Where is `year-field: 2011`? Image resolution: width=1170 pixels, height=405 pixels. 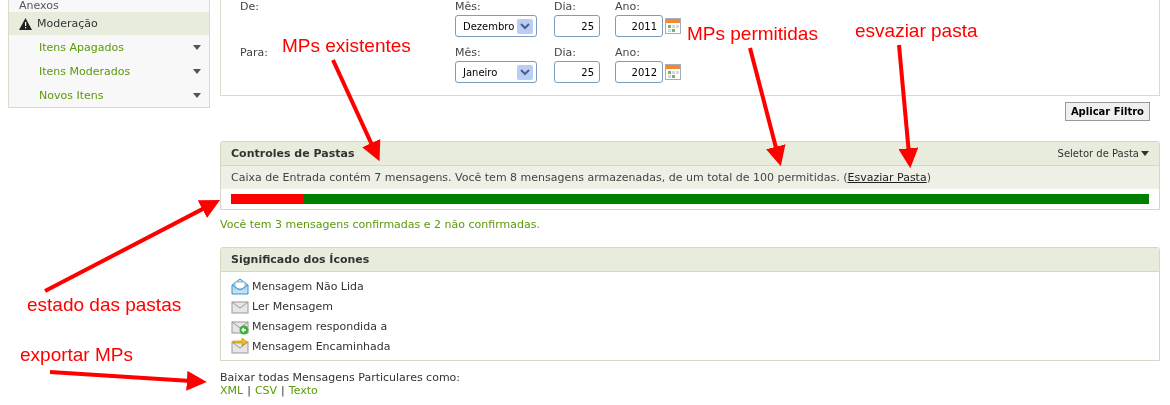 year-field: 2011 is located at coordinates (639, 26).